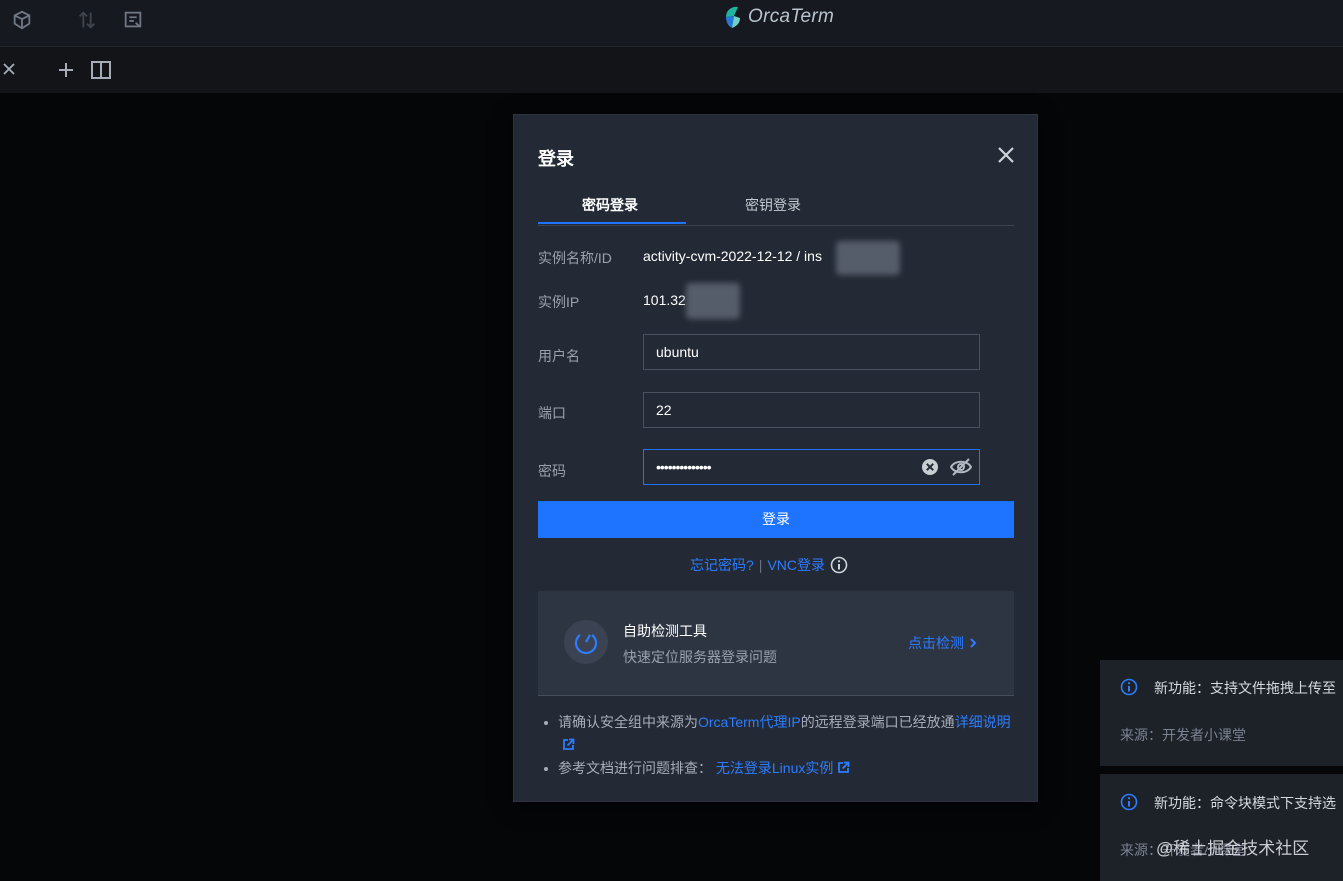 This screenshot has width=1343, height=881. I want to click on note-item: 请确认安全组中来源为OrcaTerm代理IP的远程登录端口已经放通详细说明, so click(778, 734).